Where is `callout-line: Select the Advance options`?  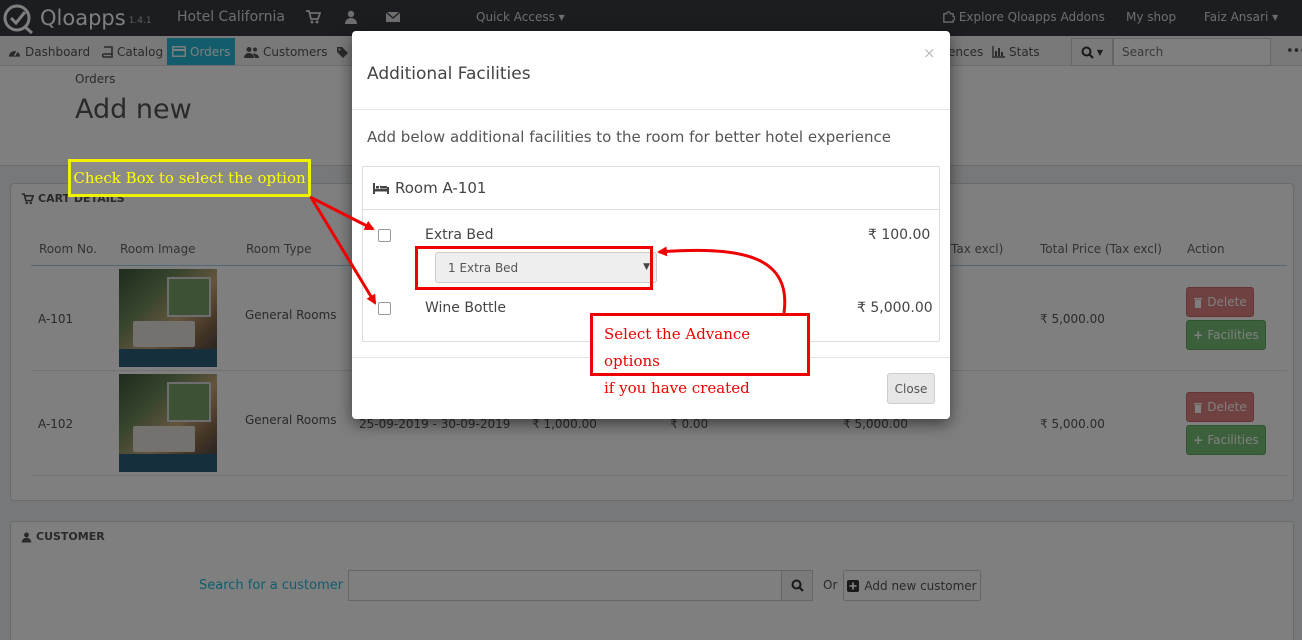
callout-line: Select the Advance options is located at coordinates (677, 347).